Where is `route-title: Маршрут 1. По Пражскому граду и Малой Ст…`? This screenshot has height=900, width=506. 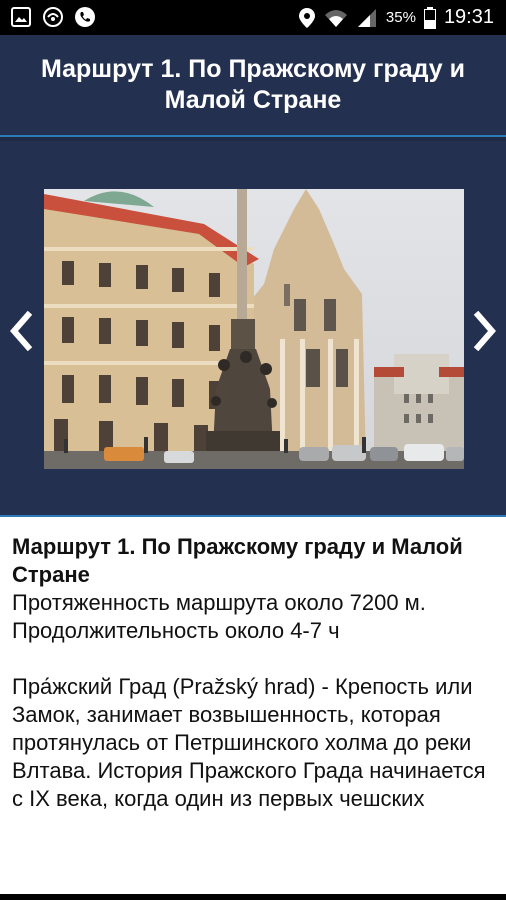 route-title: Маршрут 1. По Пражскому граду и Малой Ст… is located at coordinates (237, 560).